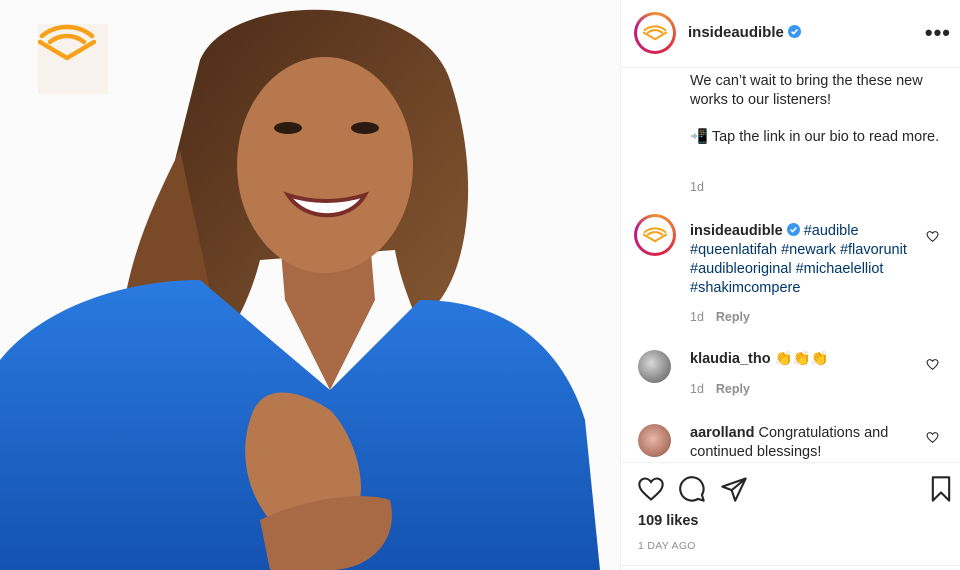 The height and width of the screenshot is (570, 960). What do you see at coordinates (790, 567) in the screenshot?
I see `comment-input-edge` at bounding box center [790, 567].